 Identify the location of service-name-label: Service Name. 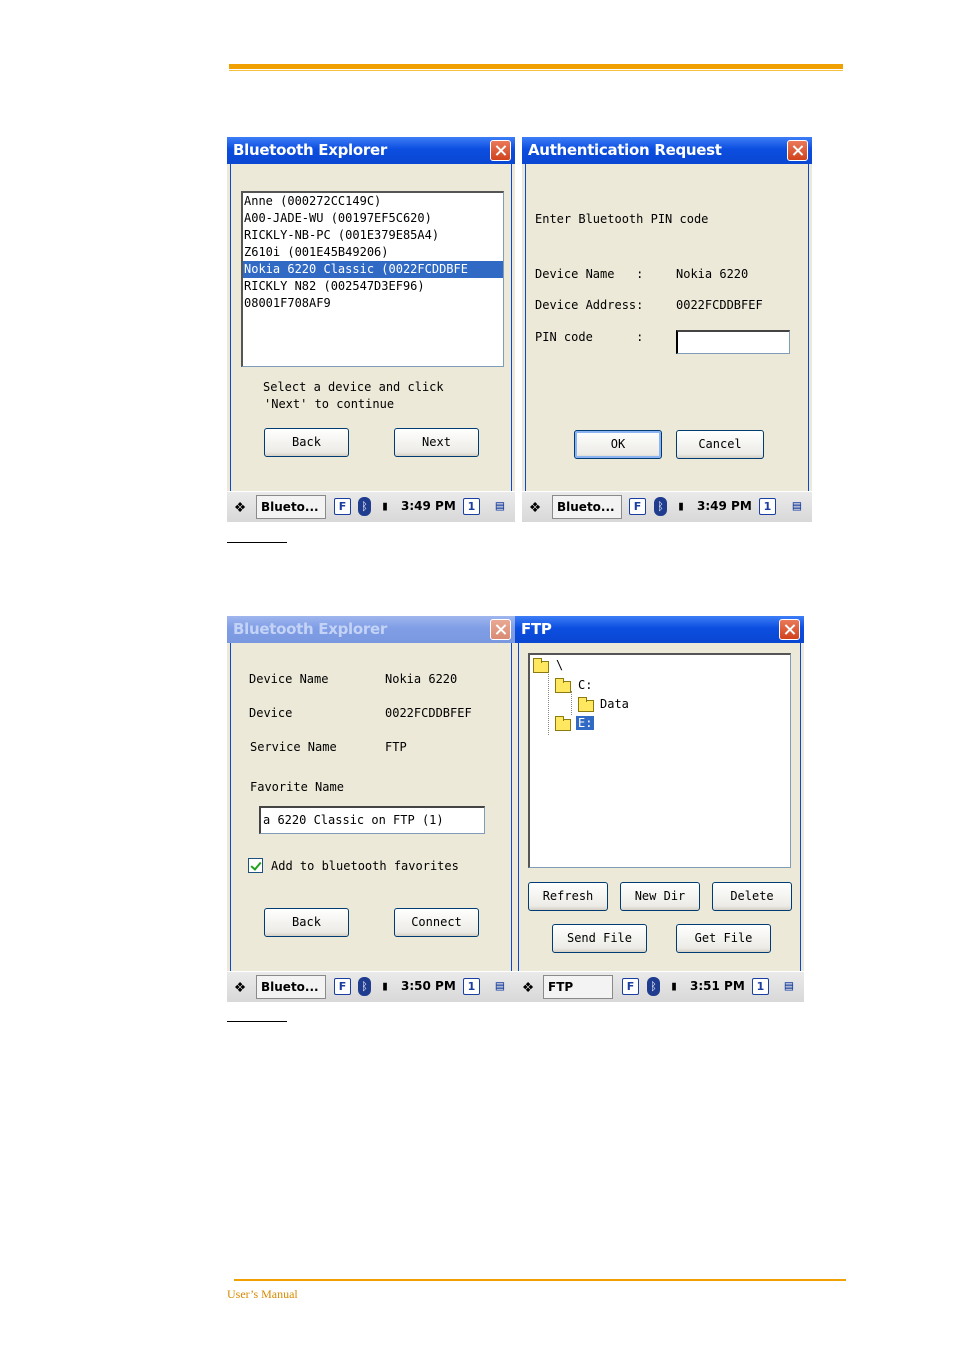
(293, 747).